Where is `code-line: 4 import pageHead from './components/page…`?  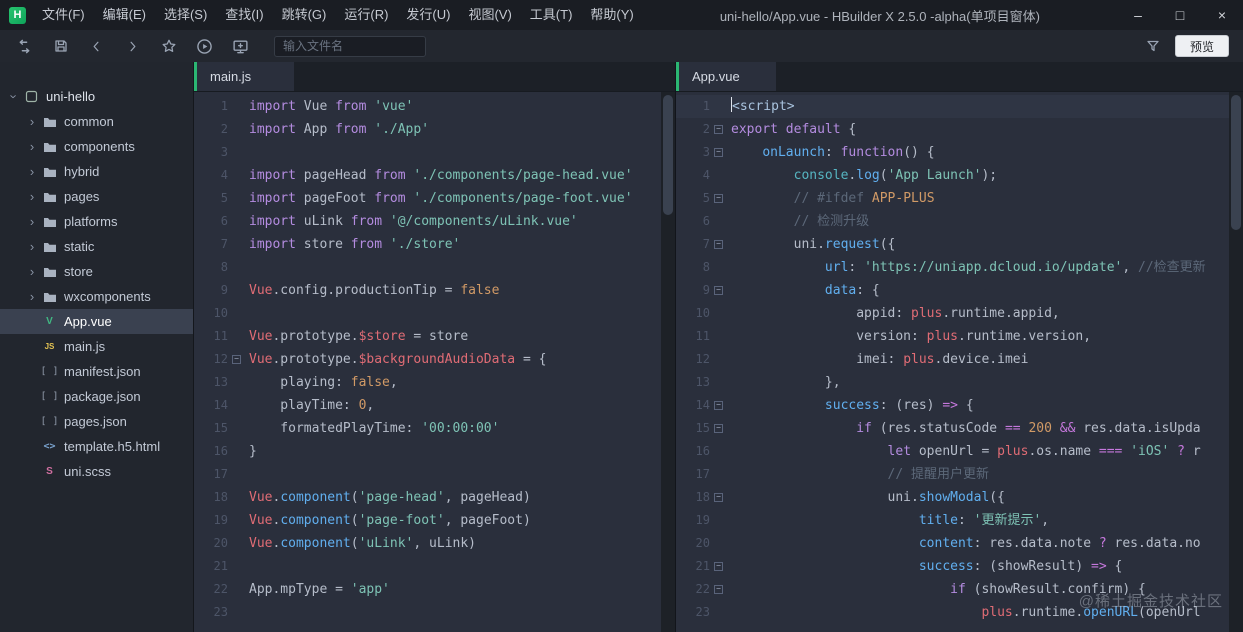 code-line: 4 import pageHead from './components/page… is located at coordinates (427, 175).